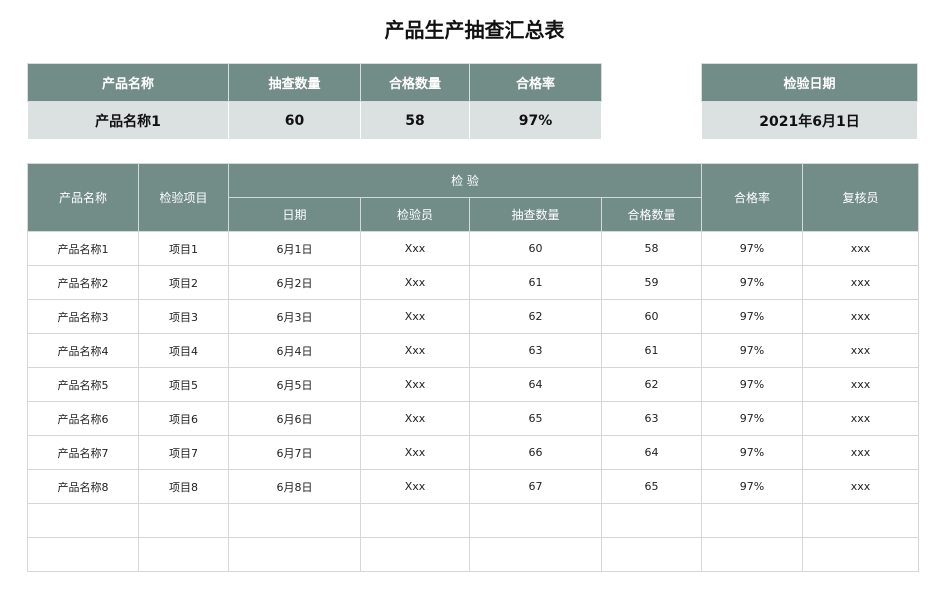 This screenshot has height=599, width=949. I want to click on table-row, so click(473, 520).